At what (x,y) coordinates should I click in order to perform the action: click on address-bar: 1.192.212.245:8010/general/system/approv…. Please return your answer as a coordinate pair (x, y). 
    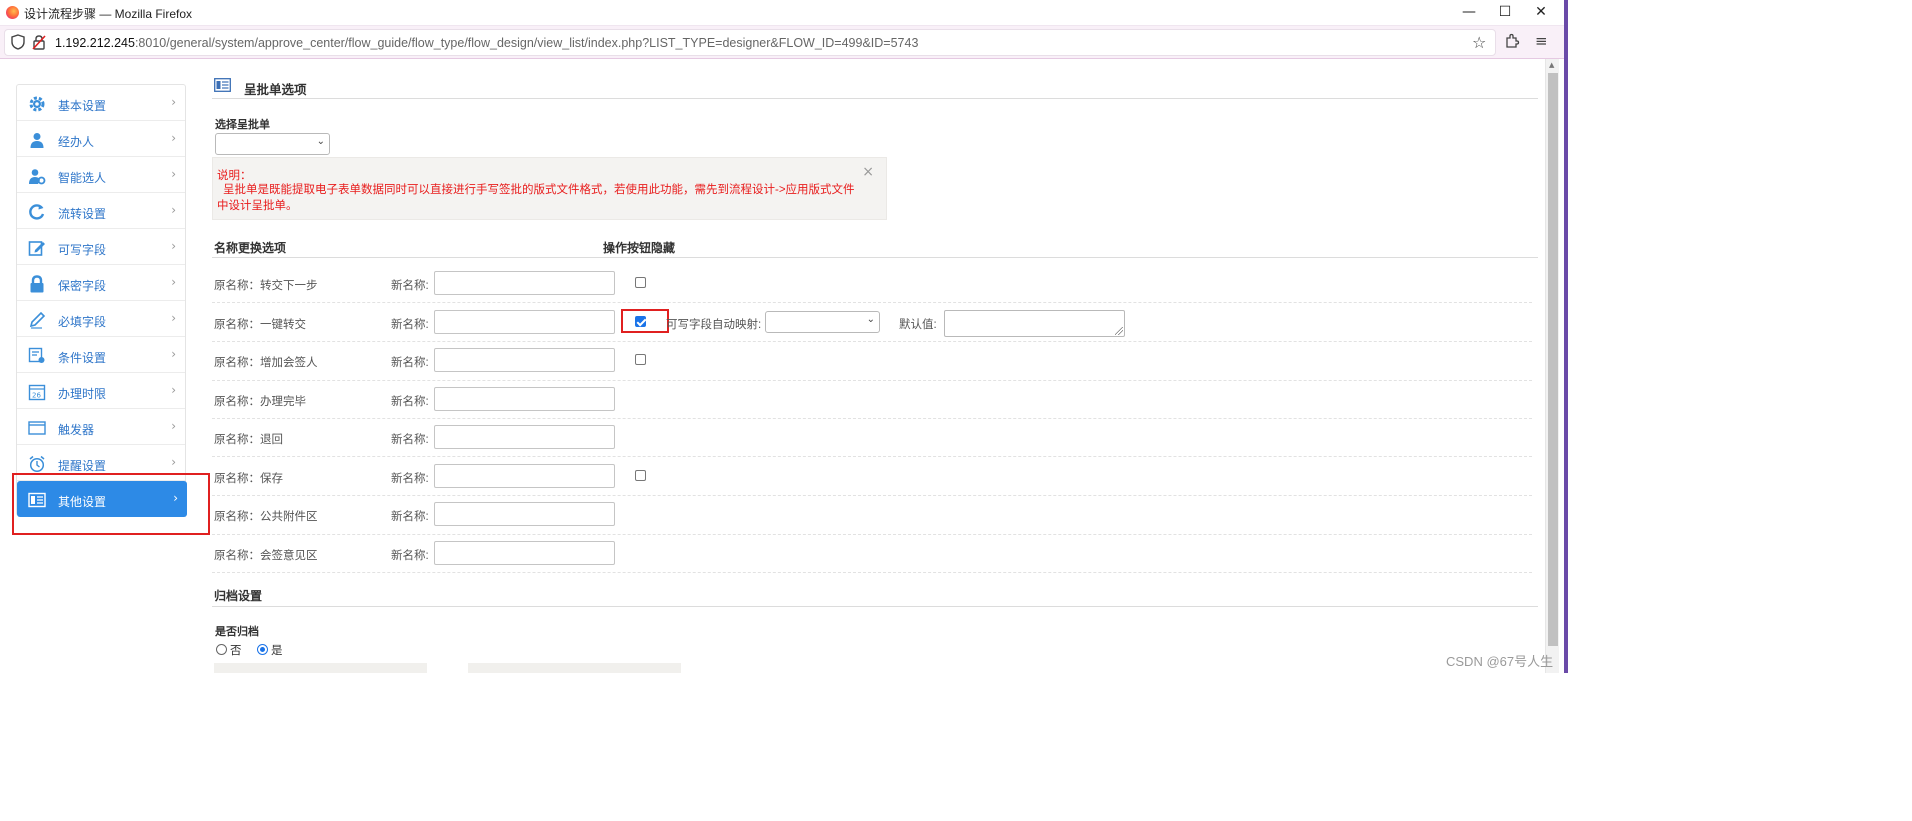
    Looking at the image, I should click on (750, 42).